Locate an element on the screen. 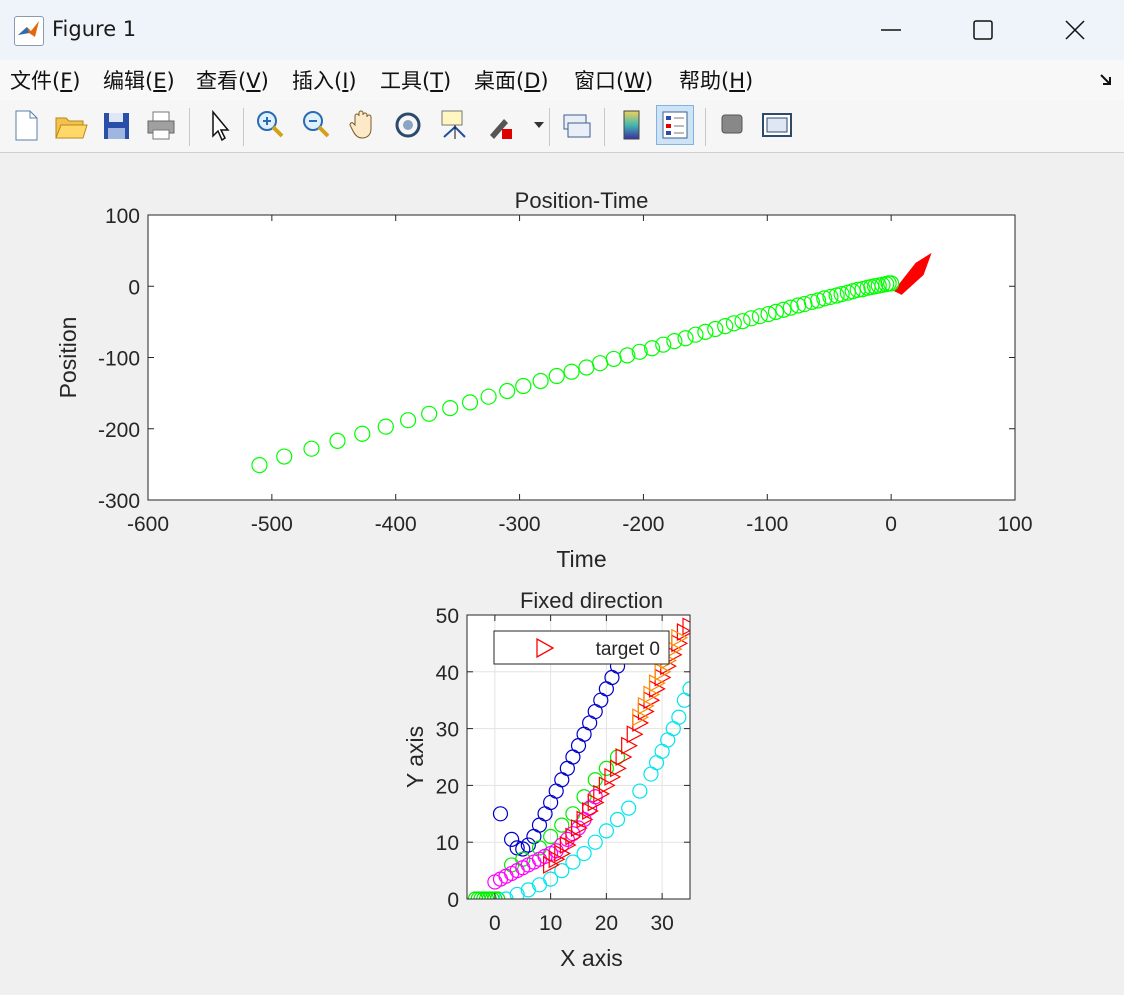 This screenshot has width=1124, height=995. y-axis-label: Position is located at coordinates (68, 358).